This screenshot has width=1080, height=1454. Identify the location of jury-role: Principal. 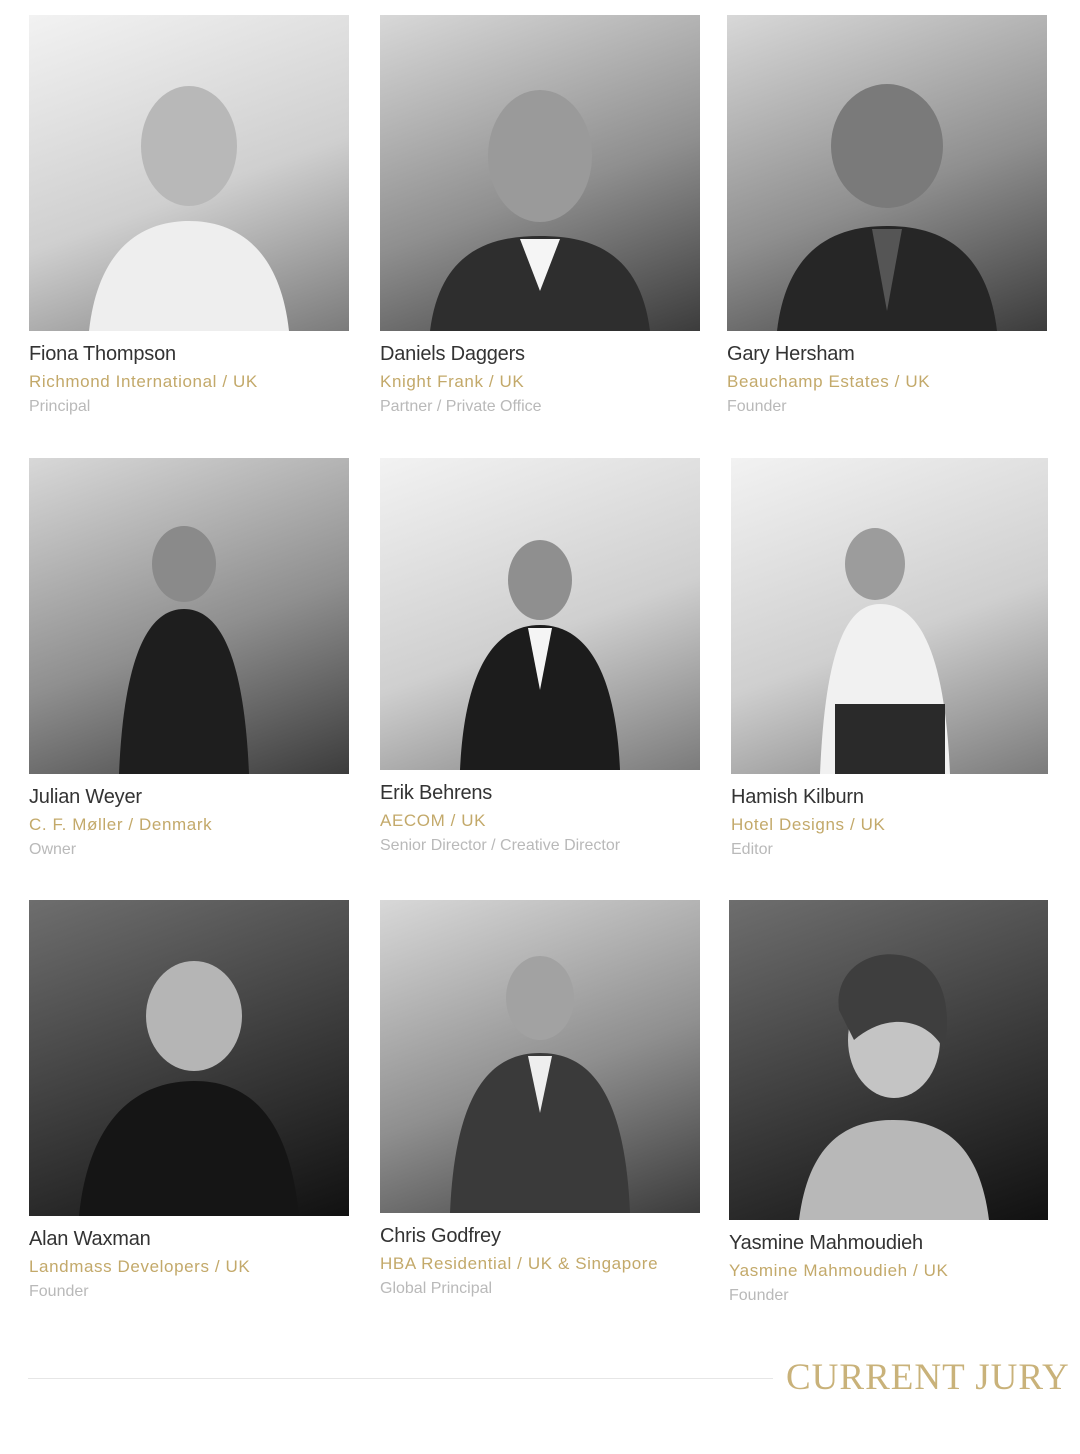
(60, 406).